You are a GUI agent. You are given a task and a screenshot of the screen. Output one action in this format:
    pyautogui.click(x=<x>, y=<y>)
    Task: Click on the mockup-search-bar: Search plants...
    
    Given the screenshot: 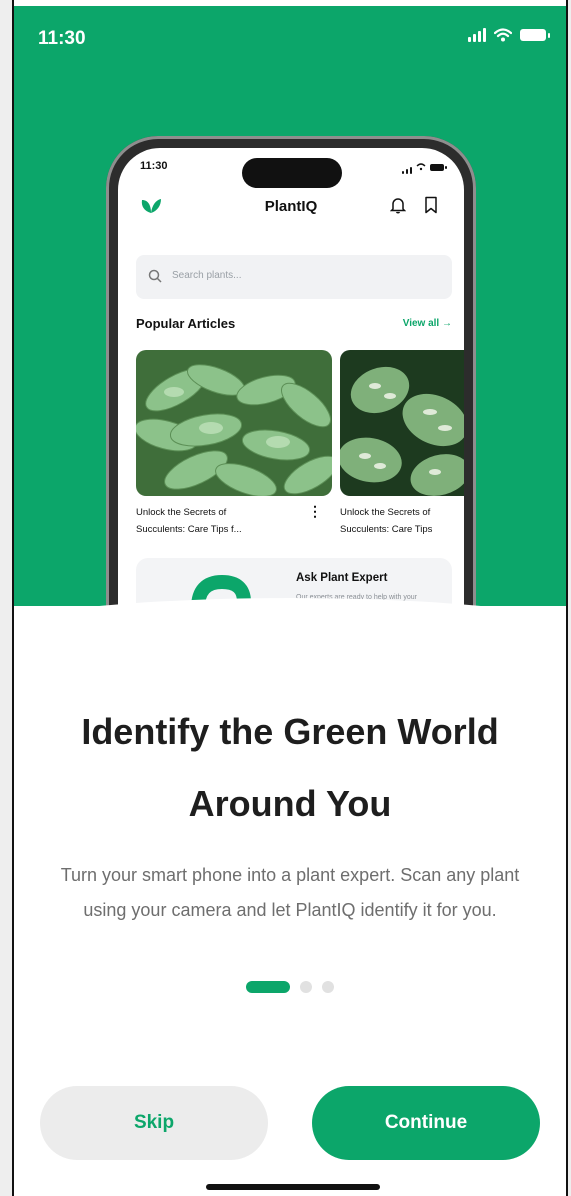 What is the action you would take?
    pyautogui.click(x=294, y=277)
    